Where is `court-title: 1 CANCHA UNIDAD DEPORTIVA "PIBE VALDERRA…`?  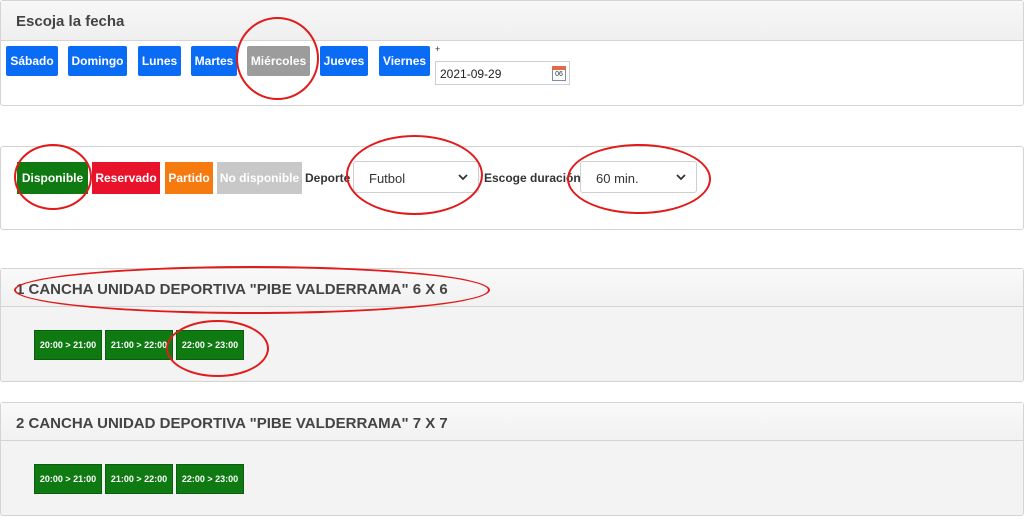 court-title: 1 CANCHA UNIDAD DEPORTIVA "PIBE VALDERRA… is located at coordinates (232, 289).